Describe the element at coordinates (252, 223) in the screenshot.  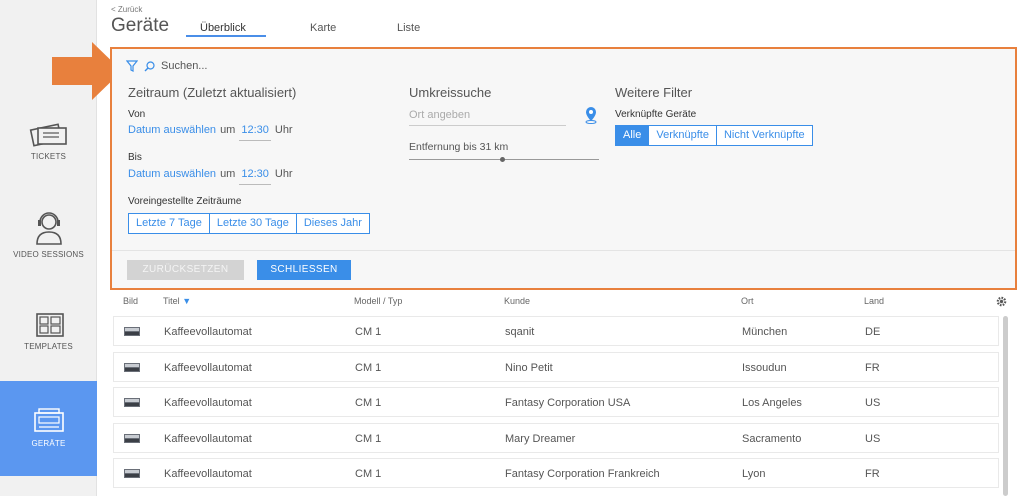
I see `preset-last-30-days: Letzte 30 Tage` at that location.